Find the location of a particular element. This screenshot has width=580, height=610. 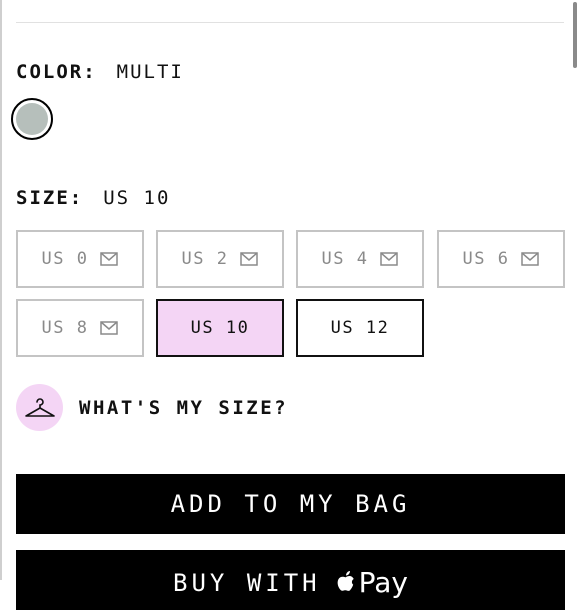

color-heading: COLOR: MULTI is located at coordinates (100, 72).